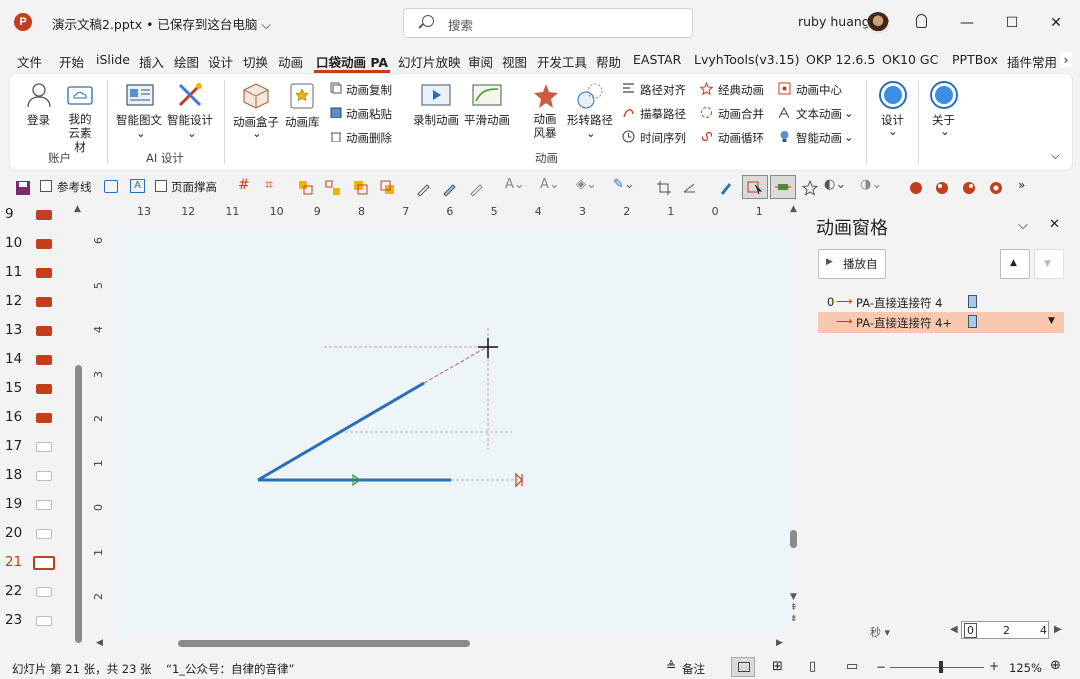  I want to click on shape-to-path-icon, so click(590, 96).